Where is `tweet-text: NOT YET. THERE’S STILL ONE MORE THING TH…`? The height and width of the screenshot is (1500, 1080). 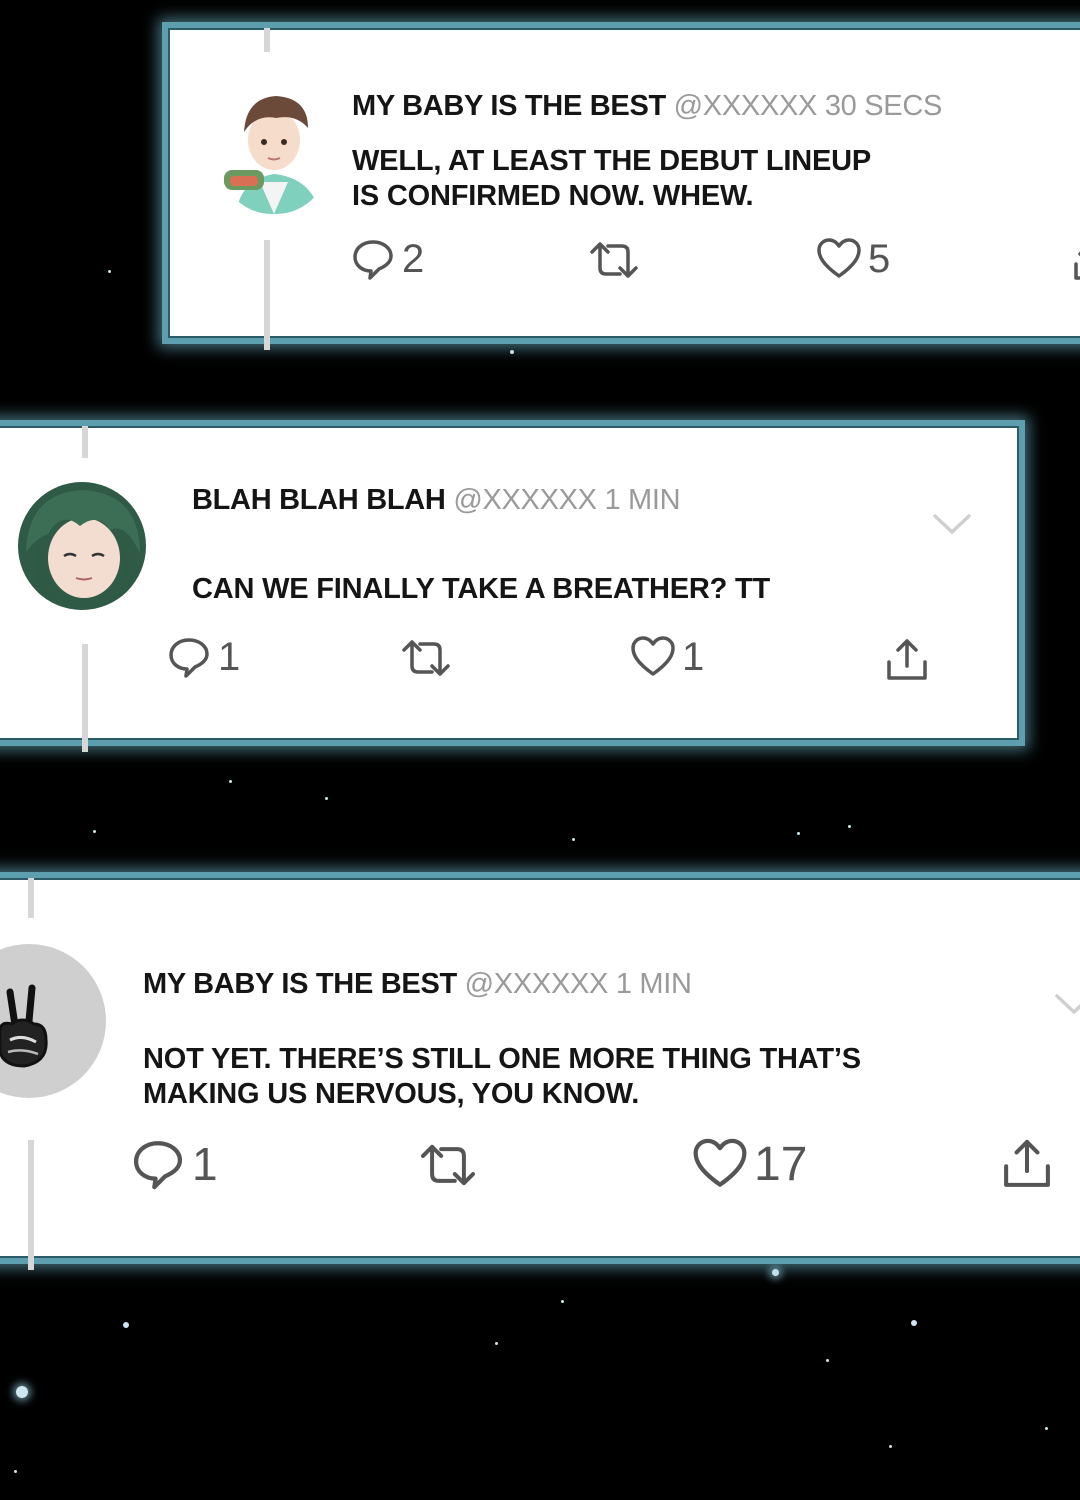
tweet-text: NOT YET. THERE’S STILL ONE MORE THING TH… is located at coordinates (502, 1076).